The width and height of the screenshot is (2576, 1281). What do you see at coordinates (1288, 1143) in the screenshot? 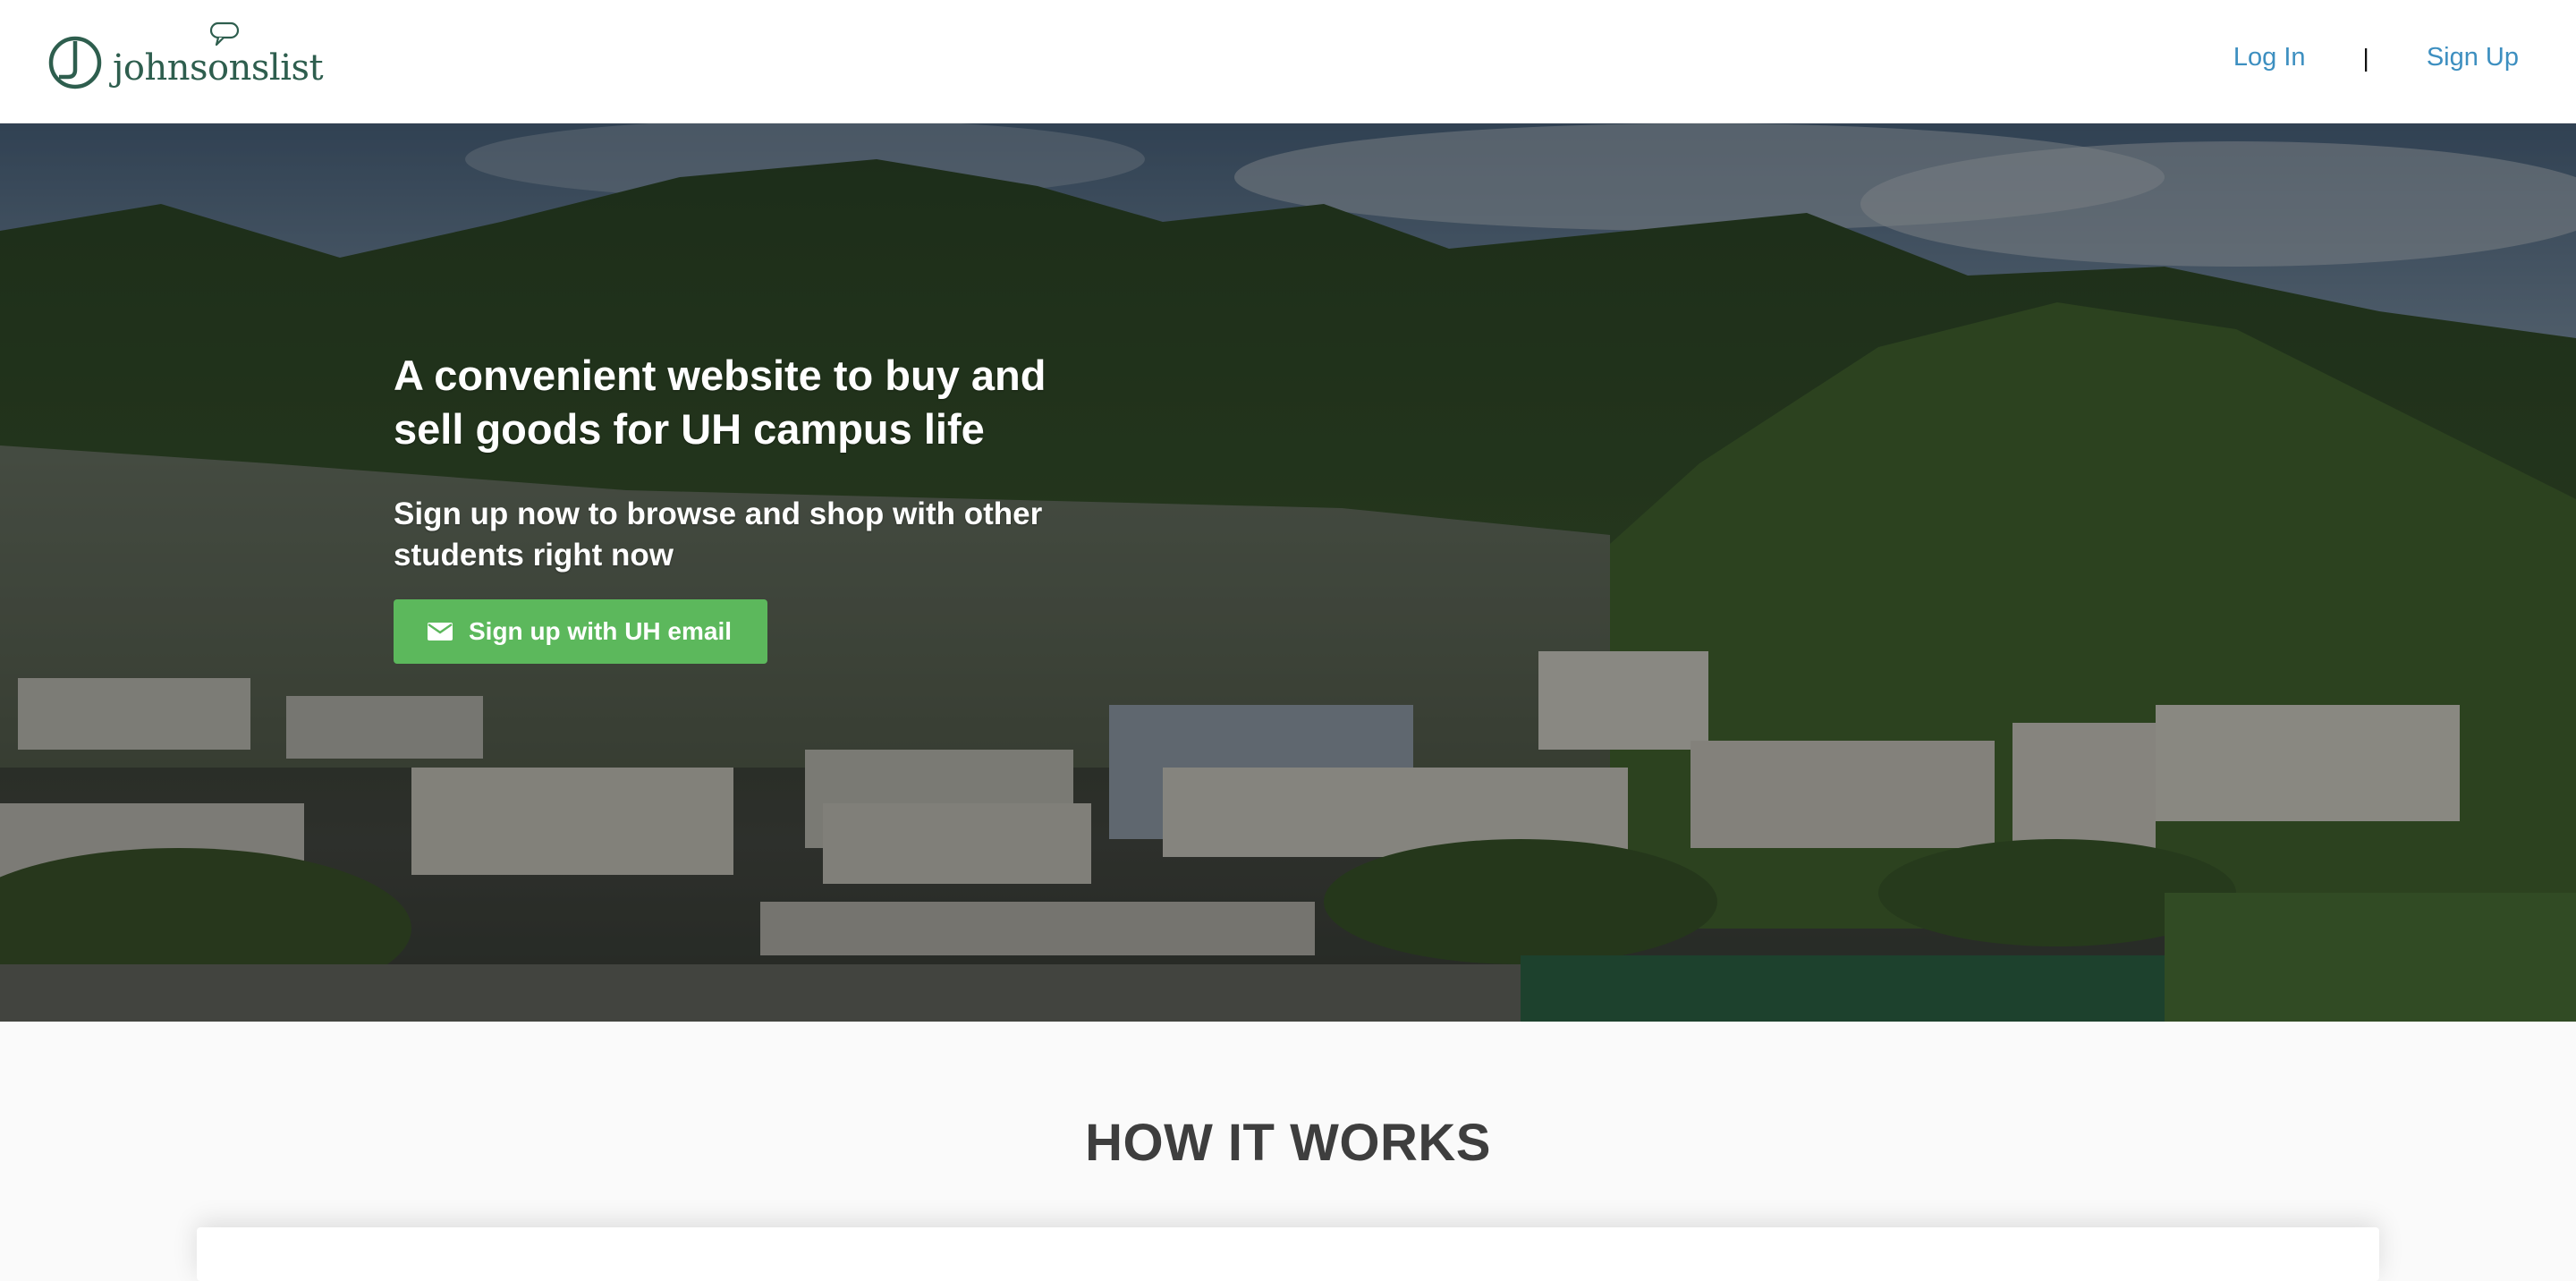
I see `how-it-works-title: HOW IT WORKS` at bounding box center [1288, 1143].